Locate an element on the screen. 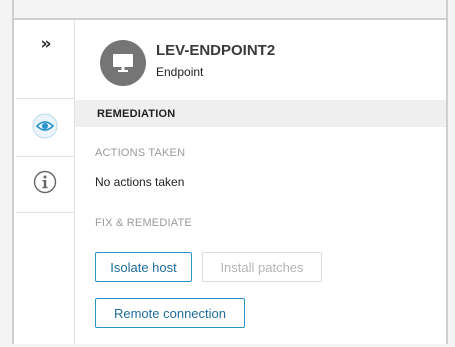  eye-icon is located at coordinates (45, 128).